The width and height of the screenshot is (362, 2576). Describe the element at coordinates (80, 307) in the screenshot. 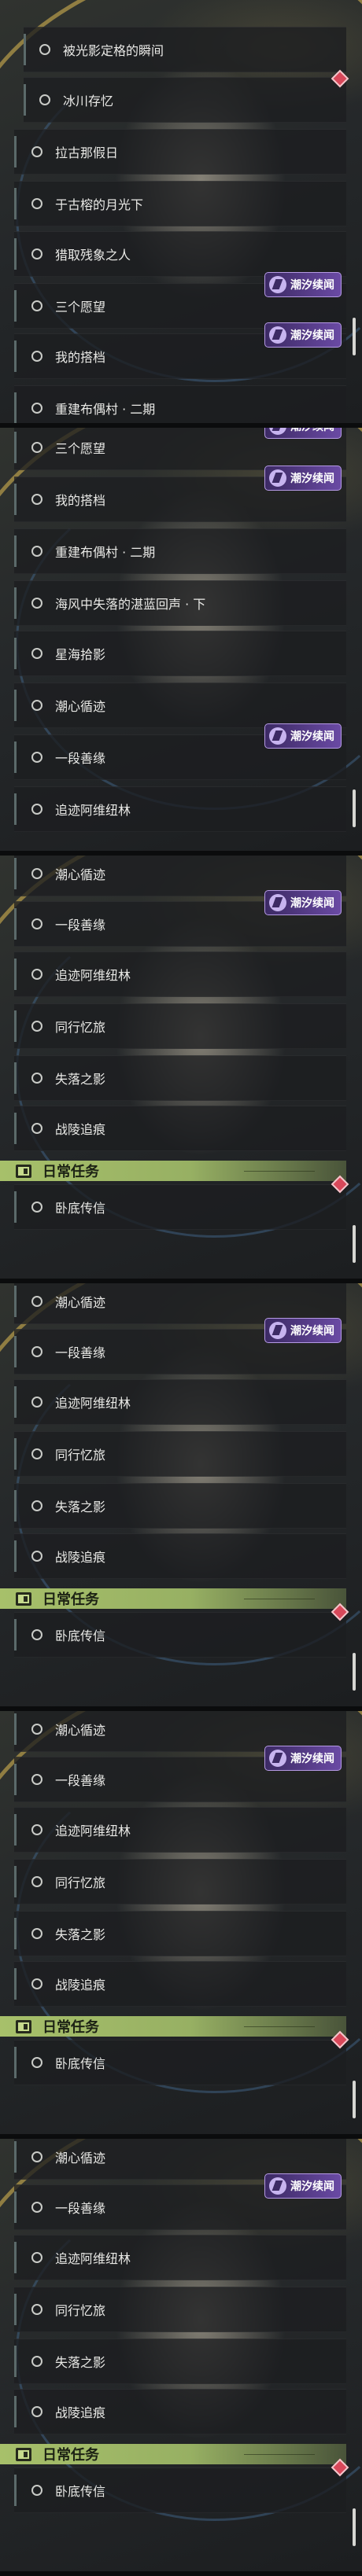

I see `quest-title: 三个愿望` at that location.